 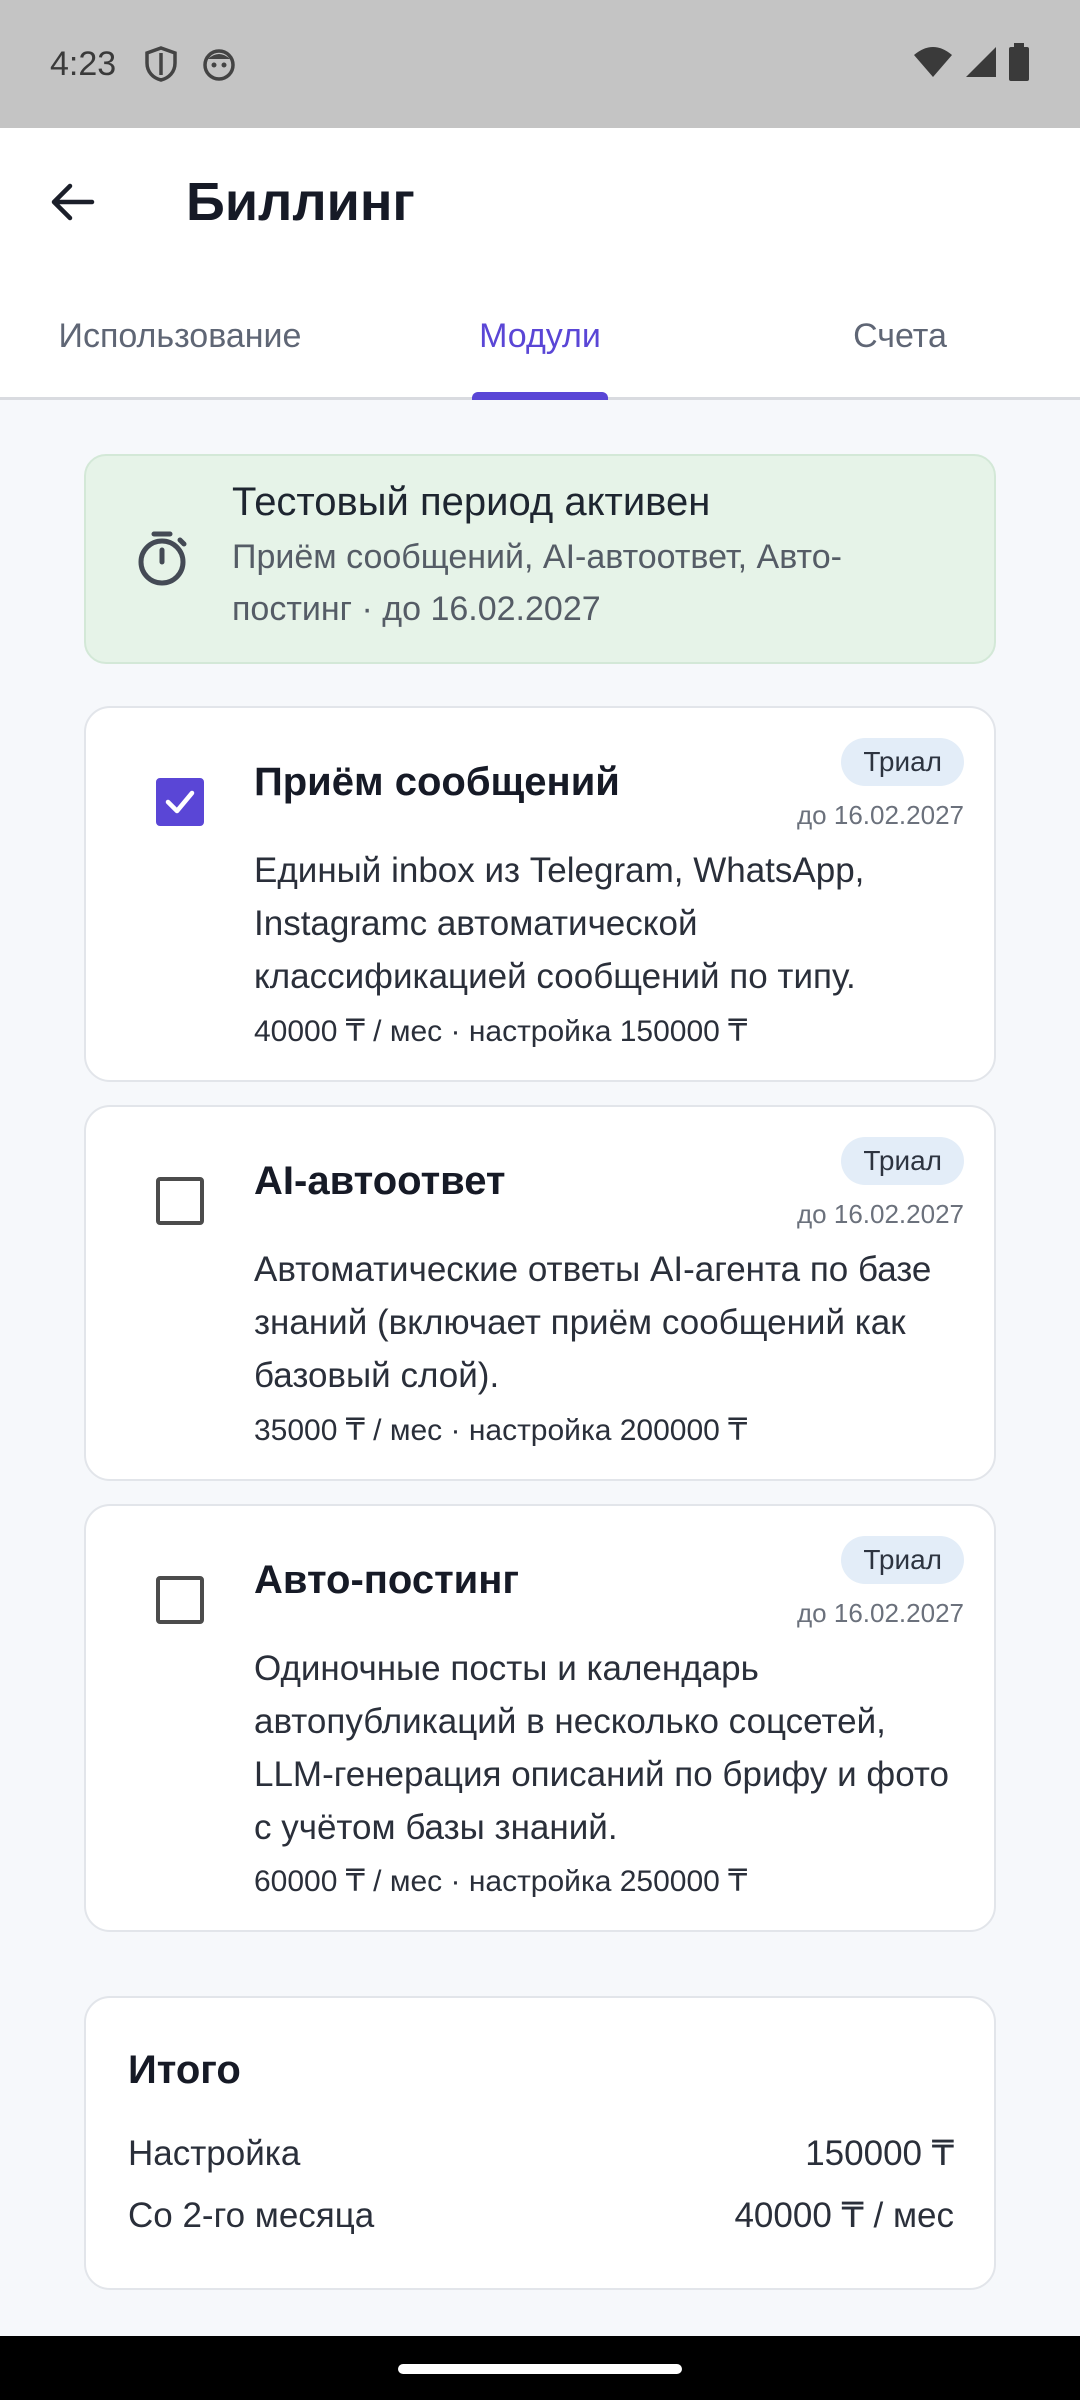 What do you see at coordinates (501, 1430) in the screenshot?
I see `module-price: 35000 ₸ / мес · настройка 200000 ₸` at bounding box center [501, 1430].